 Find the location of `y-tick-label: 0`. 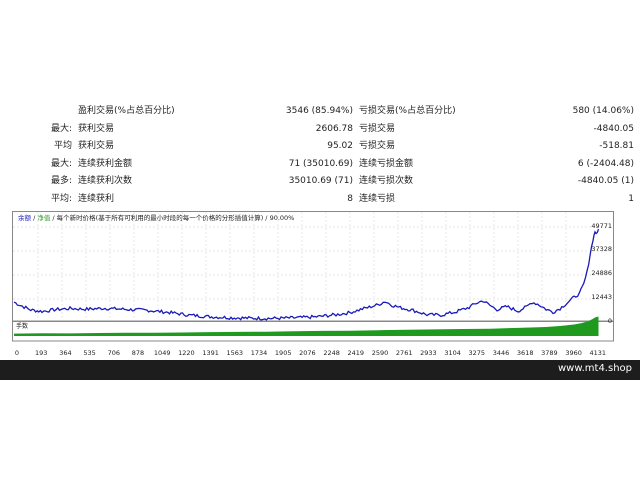

y-tick-label: 0 is located at coordinates (610, 321).